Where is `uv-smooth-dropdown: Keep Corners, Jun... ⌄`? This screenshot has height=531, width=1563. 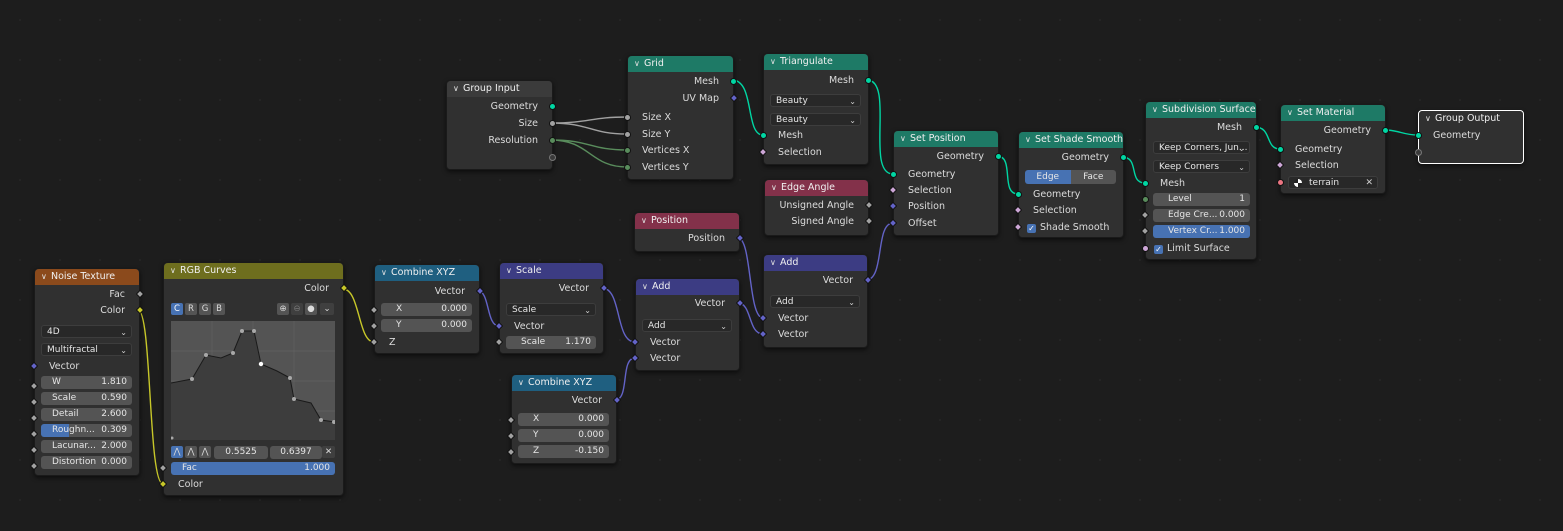
uv-smooth-dropdown: Keep Corners, Jun... ⌄ is located at coordinates (1201, 147).